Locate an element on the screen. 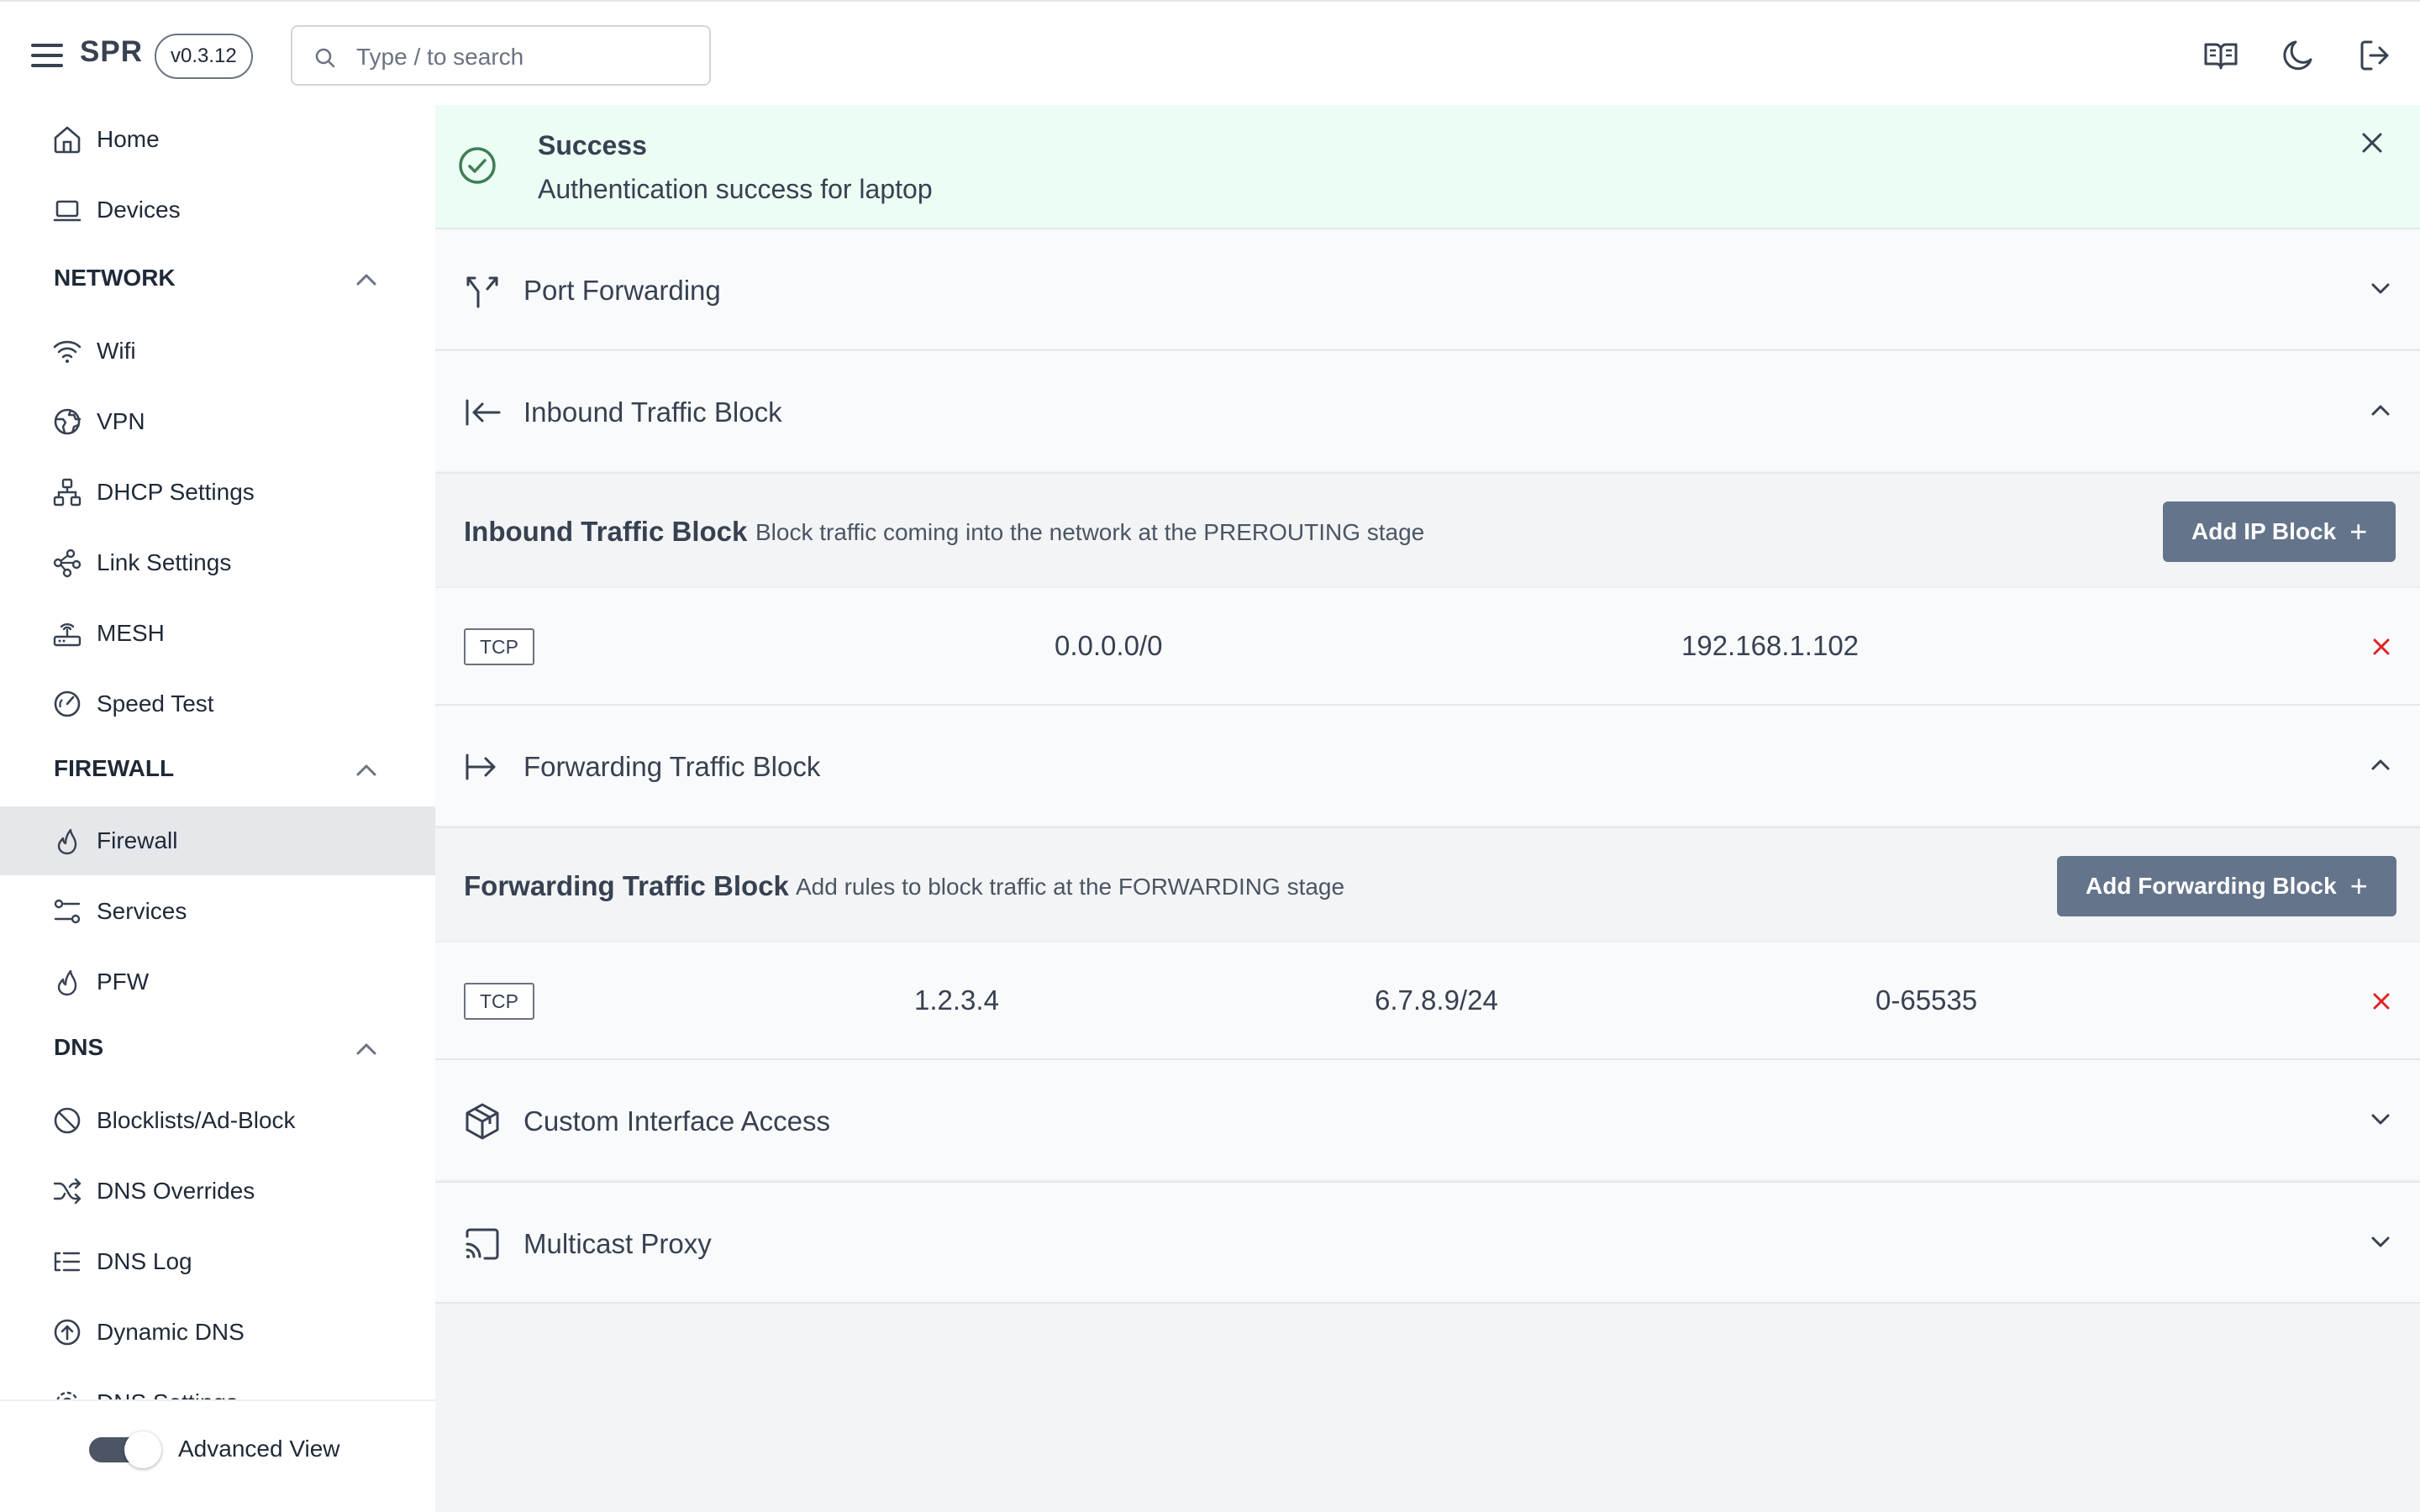 The height and width of the screenshot is (1512, 2420). section-network: NETWORK is located at coordinates (218, 280).